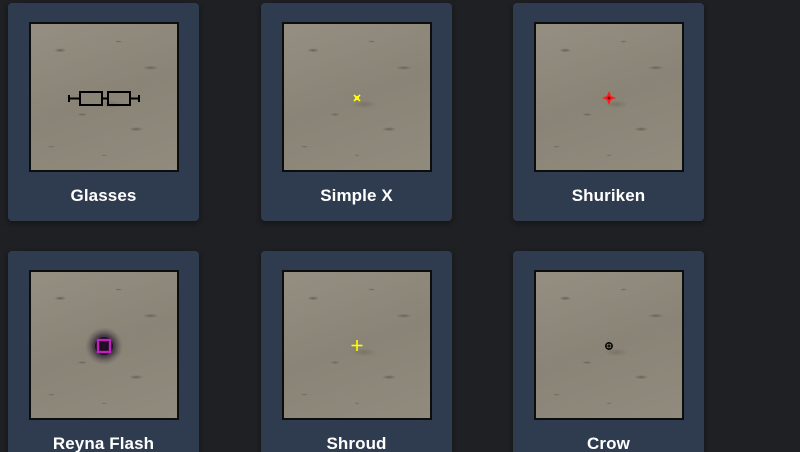 This screenshot has height=452, width=800. I want to click on shroud-crosshair-icon, so click(357, 345).